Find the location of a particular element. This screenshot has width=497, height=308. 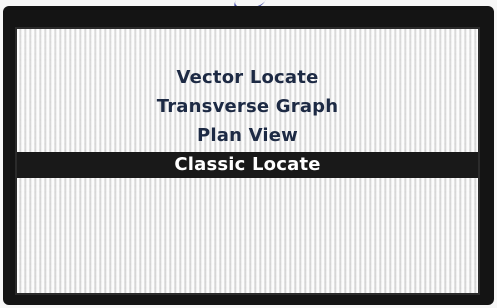

menu-item-plan-view: Plan View is located at coordinates (247, 135).